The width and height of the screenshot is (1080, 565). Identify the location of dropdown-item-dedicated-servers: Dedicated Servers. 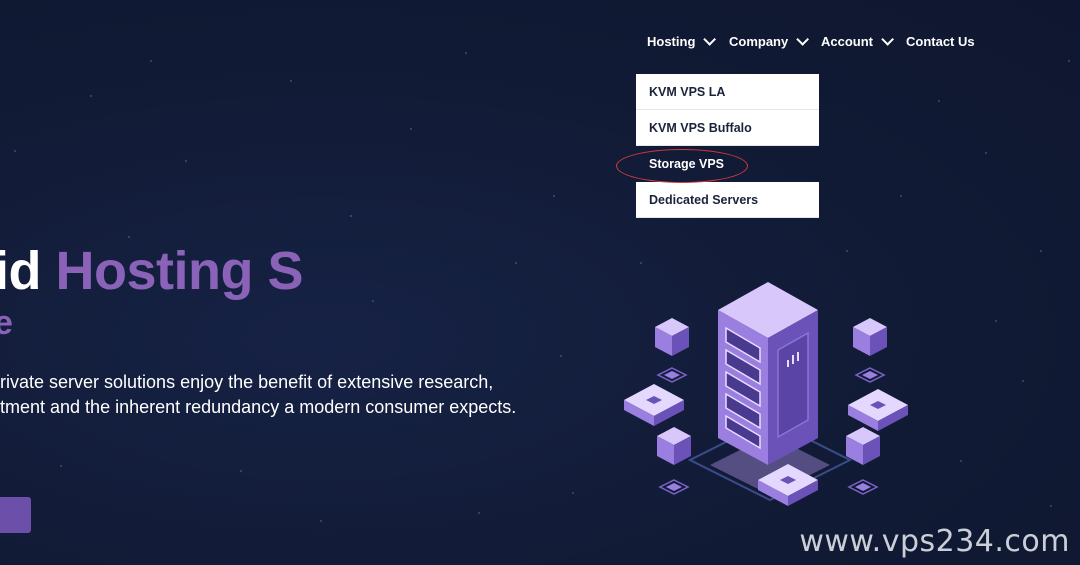
(727, 200).